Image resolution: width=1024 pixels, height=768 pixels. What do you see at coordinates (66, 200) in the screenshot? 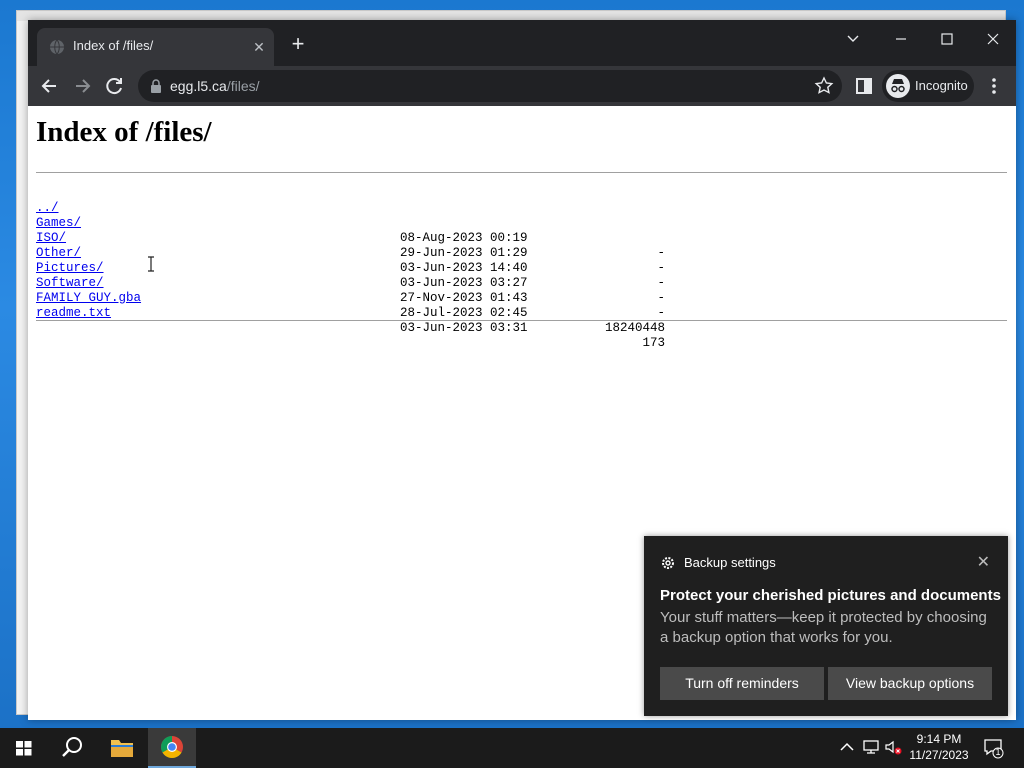
I see `list-item: ../` at bounding box center [66, 200].